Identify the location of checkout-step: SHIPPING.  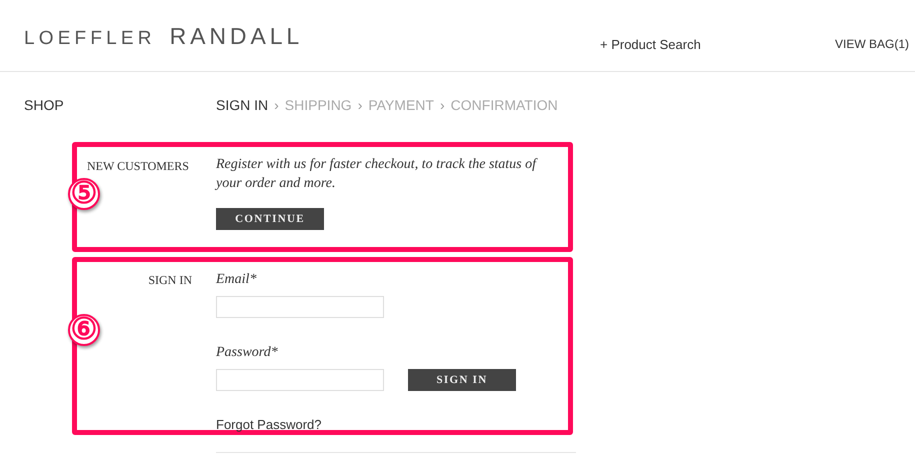
(318, 105).